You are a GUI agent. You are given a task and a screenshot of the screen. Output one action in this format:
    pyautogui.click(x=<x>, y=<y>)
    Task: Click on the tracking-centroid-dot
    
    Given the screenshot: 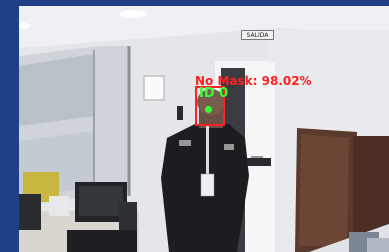 What is the action you would take?
    pyautogui.click(x=208, y=109)
    